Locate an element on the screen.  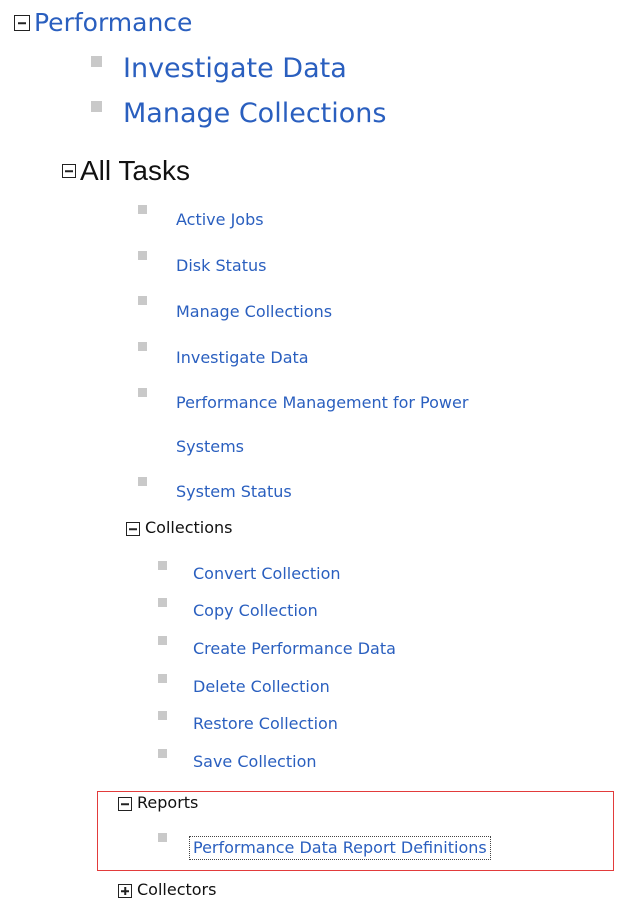
collapse-all-tasks-toggle-icon is located at coordinates (69, 171).